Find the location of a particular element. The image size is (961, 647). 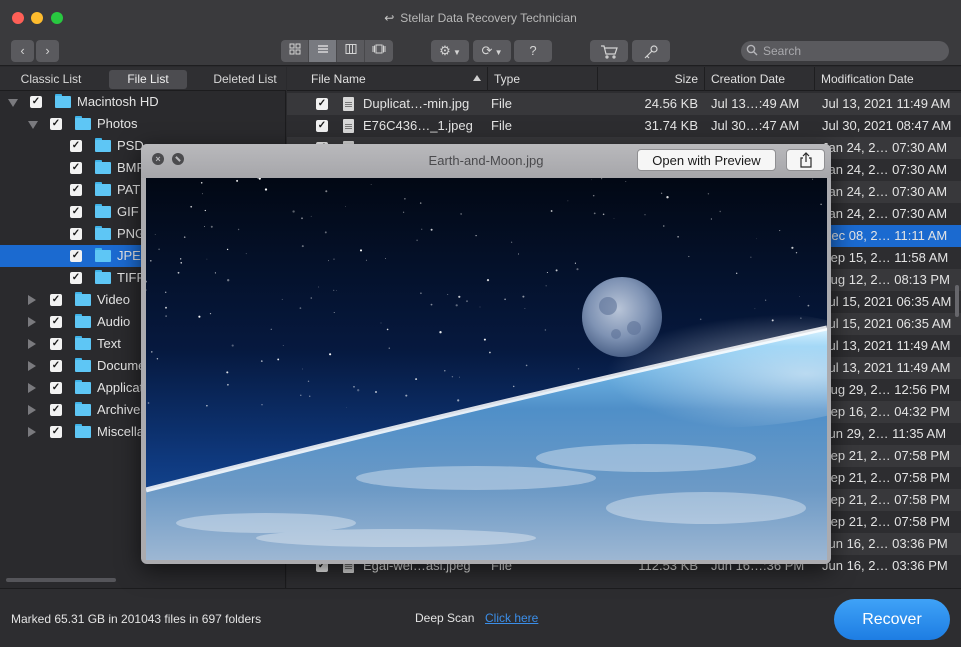

cell-size: 31.74 KB is located at coordinates (671, 125).